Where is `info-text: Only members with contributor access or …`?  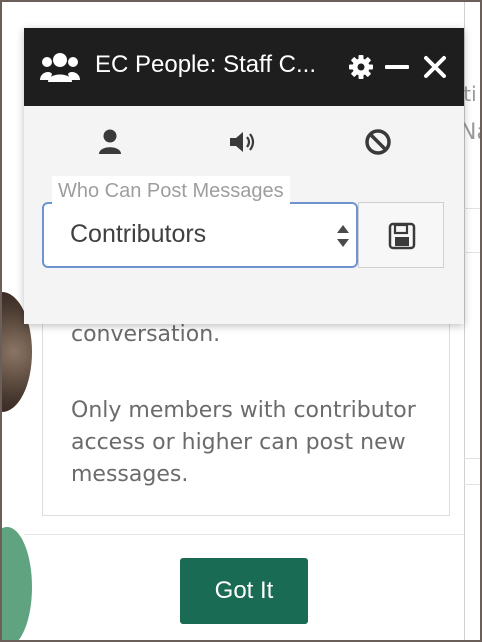 info-text: Only members with contributor access or … is located at coordinates (243, 442).